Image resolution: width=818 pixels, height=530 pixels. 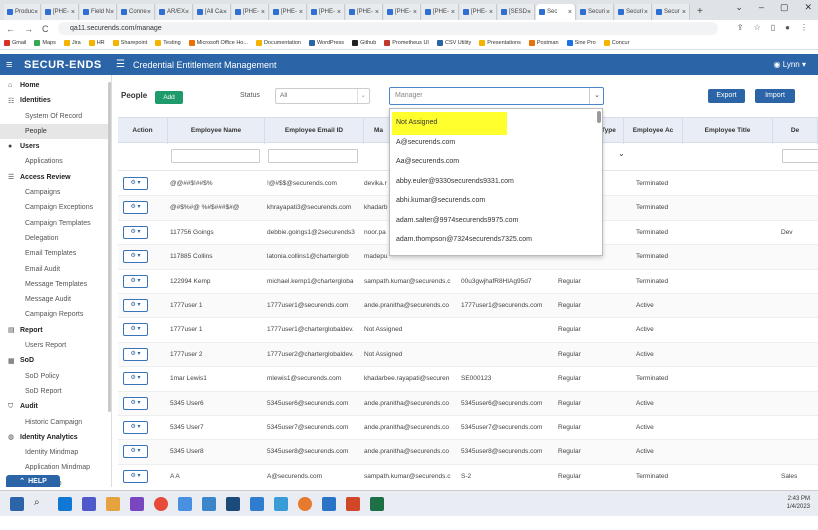 I want to click on help-button: ⌃ HELP, so click(x=33, y=481).